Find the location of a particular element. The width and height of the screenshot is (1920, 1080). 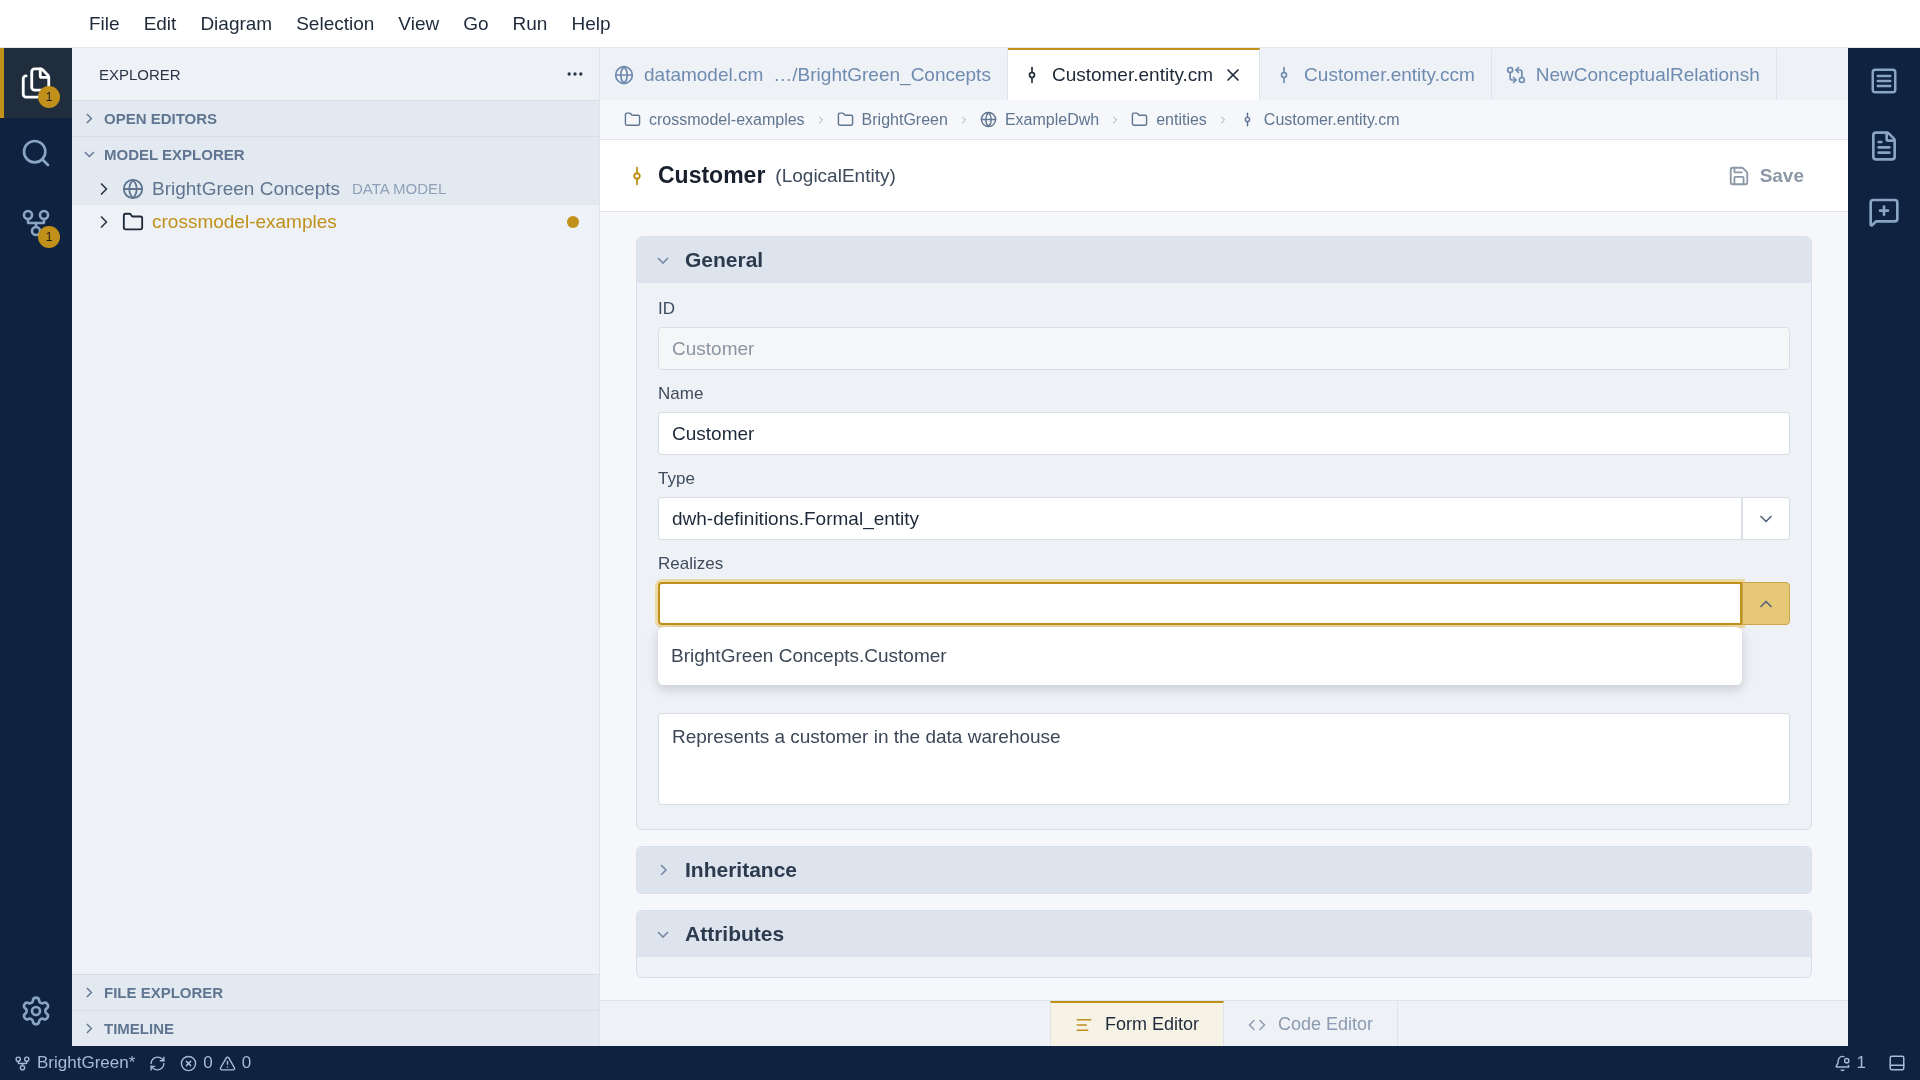

section-header: Attributes is located at coordinates (1224, 934).